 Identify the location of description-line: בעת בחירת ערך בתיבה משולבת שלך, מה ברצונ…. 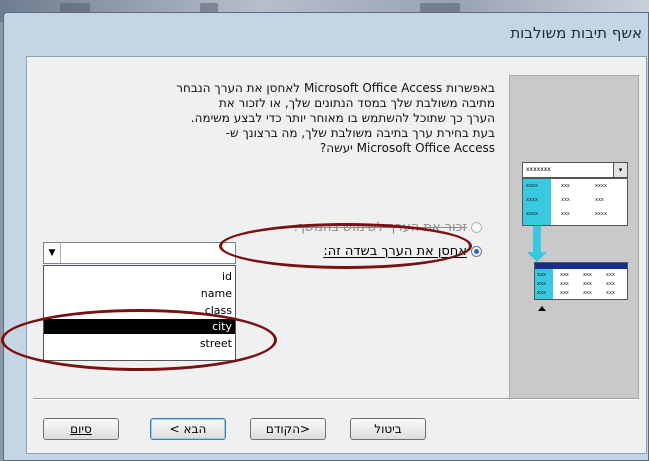
(360, 133).